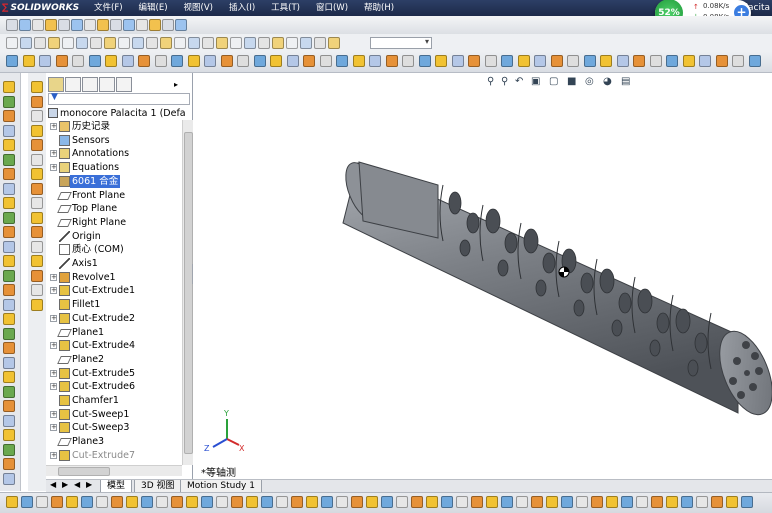 The height and width of the screenshot is (513, 772). Describe the element at coordinates (65, 484) in the screenshot. I see `tab-scroll-right-icon: ▶` at that location.